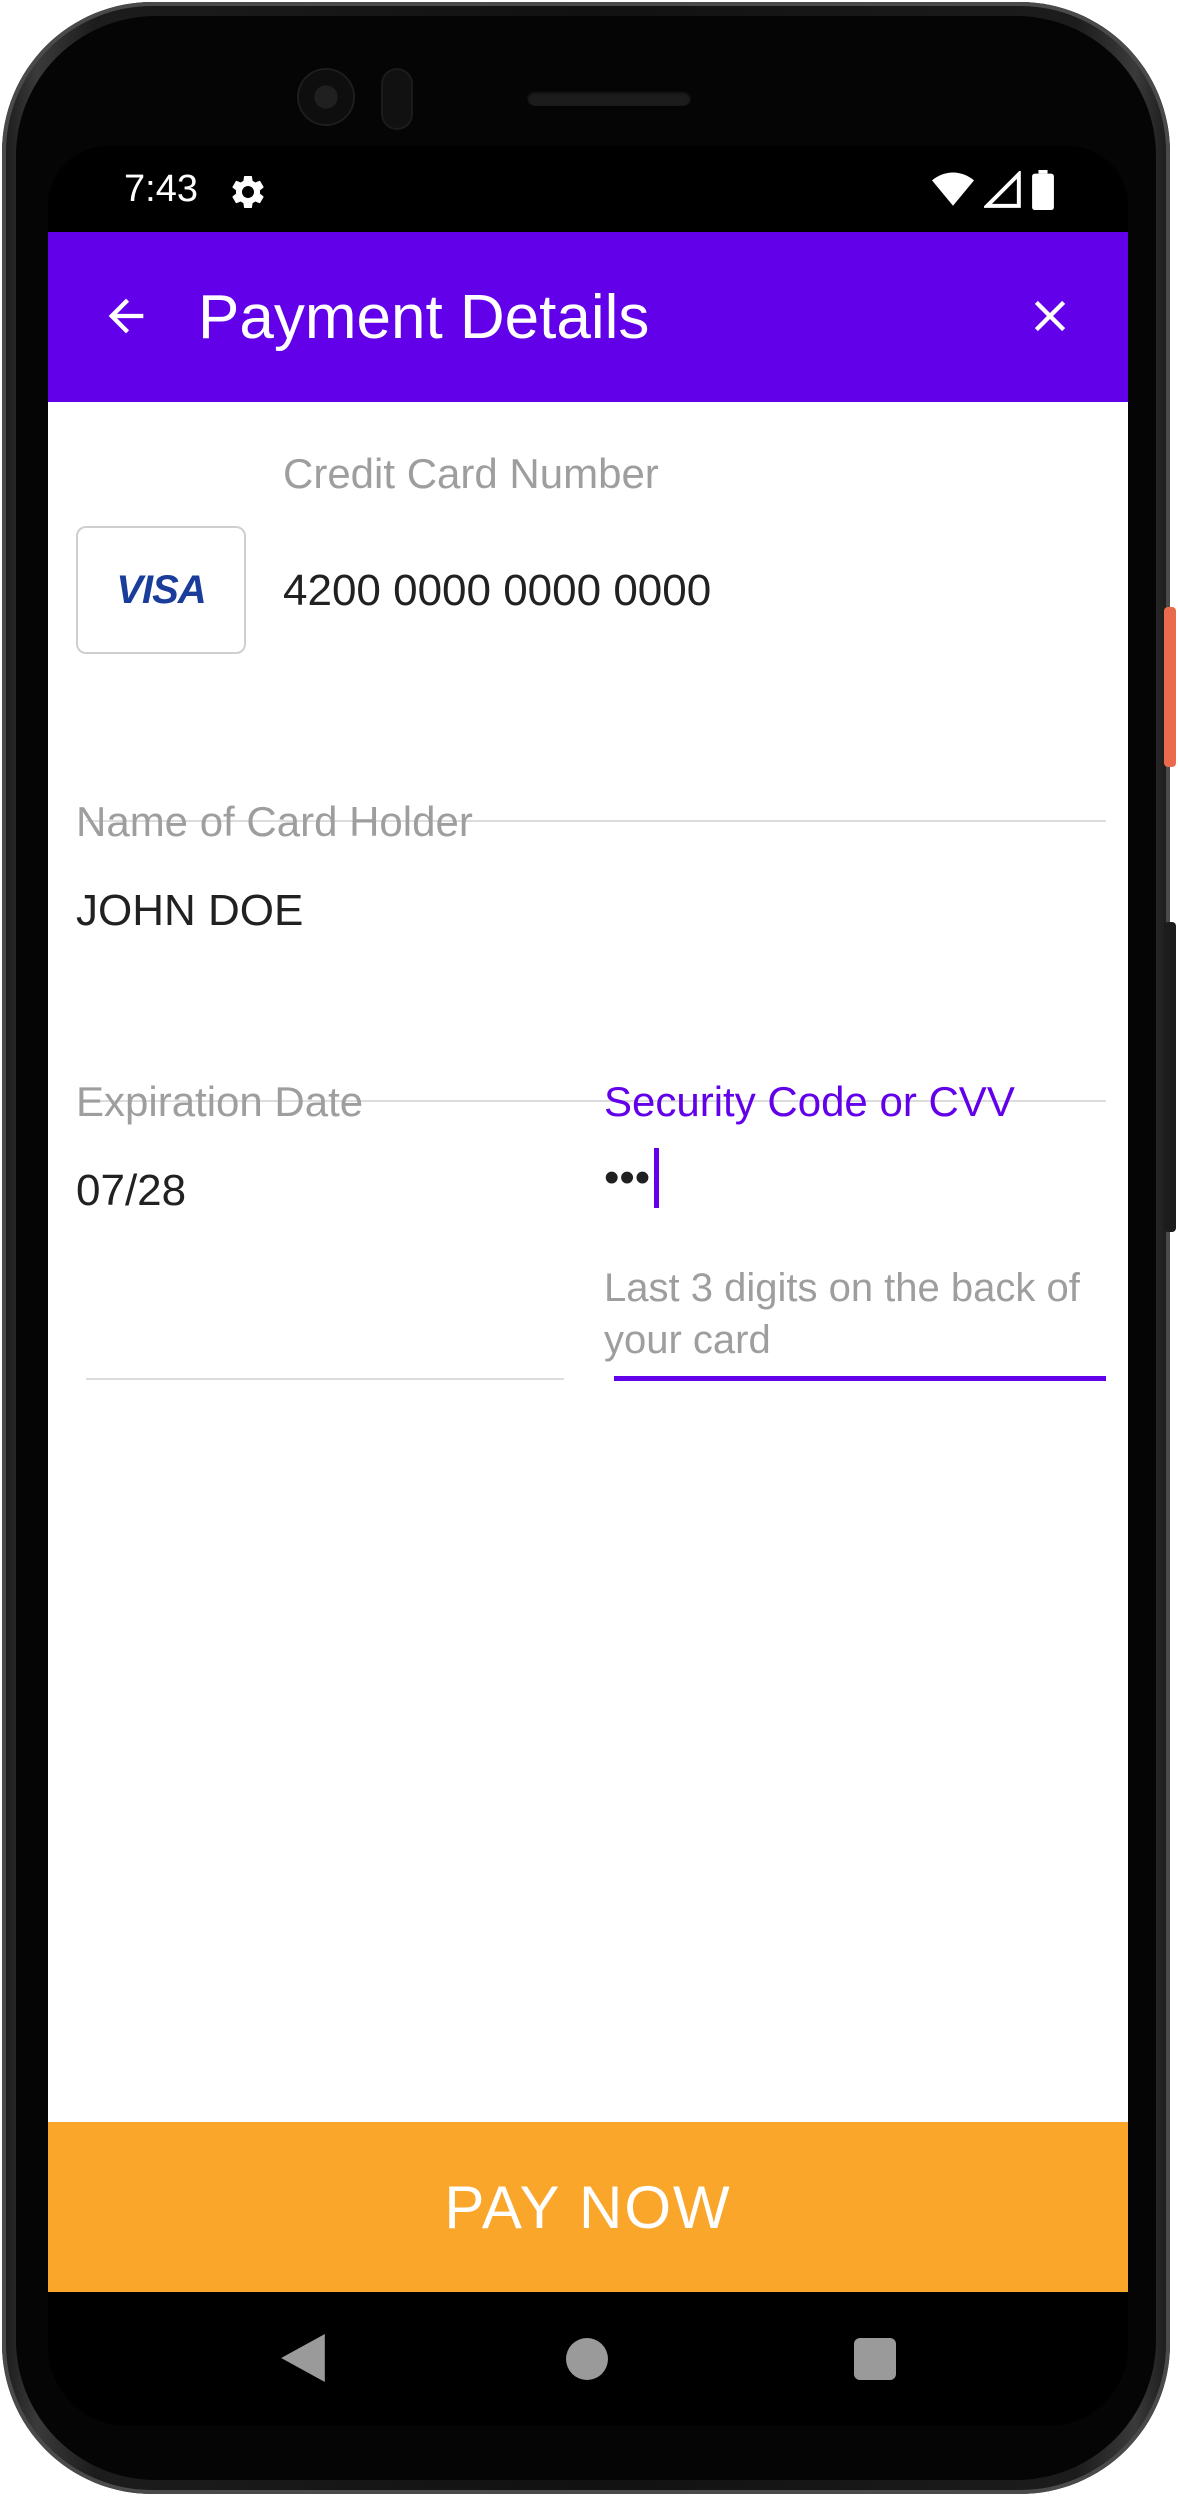  What do you see at coordinates (627, 1177) in the screenshot?
I see `cvv-masked-value: •••` at bounding box center [627, 1177].